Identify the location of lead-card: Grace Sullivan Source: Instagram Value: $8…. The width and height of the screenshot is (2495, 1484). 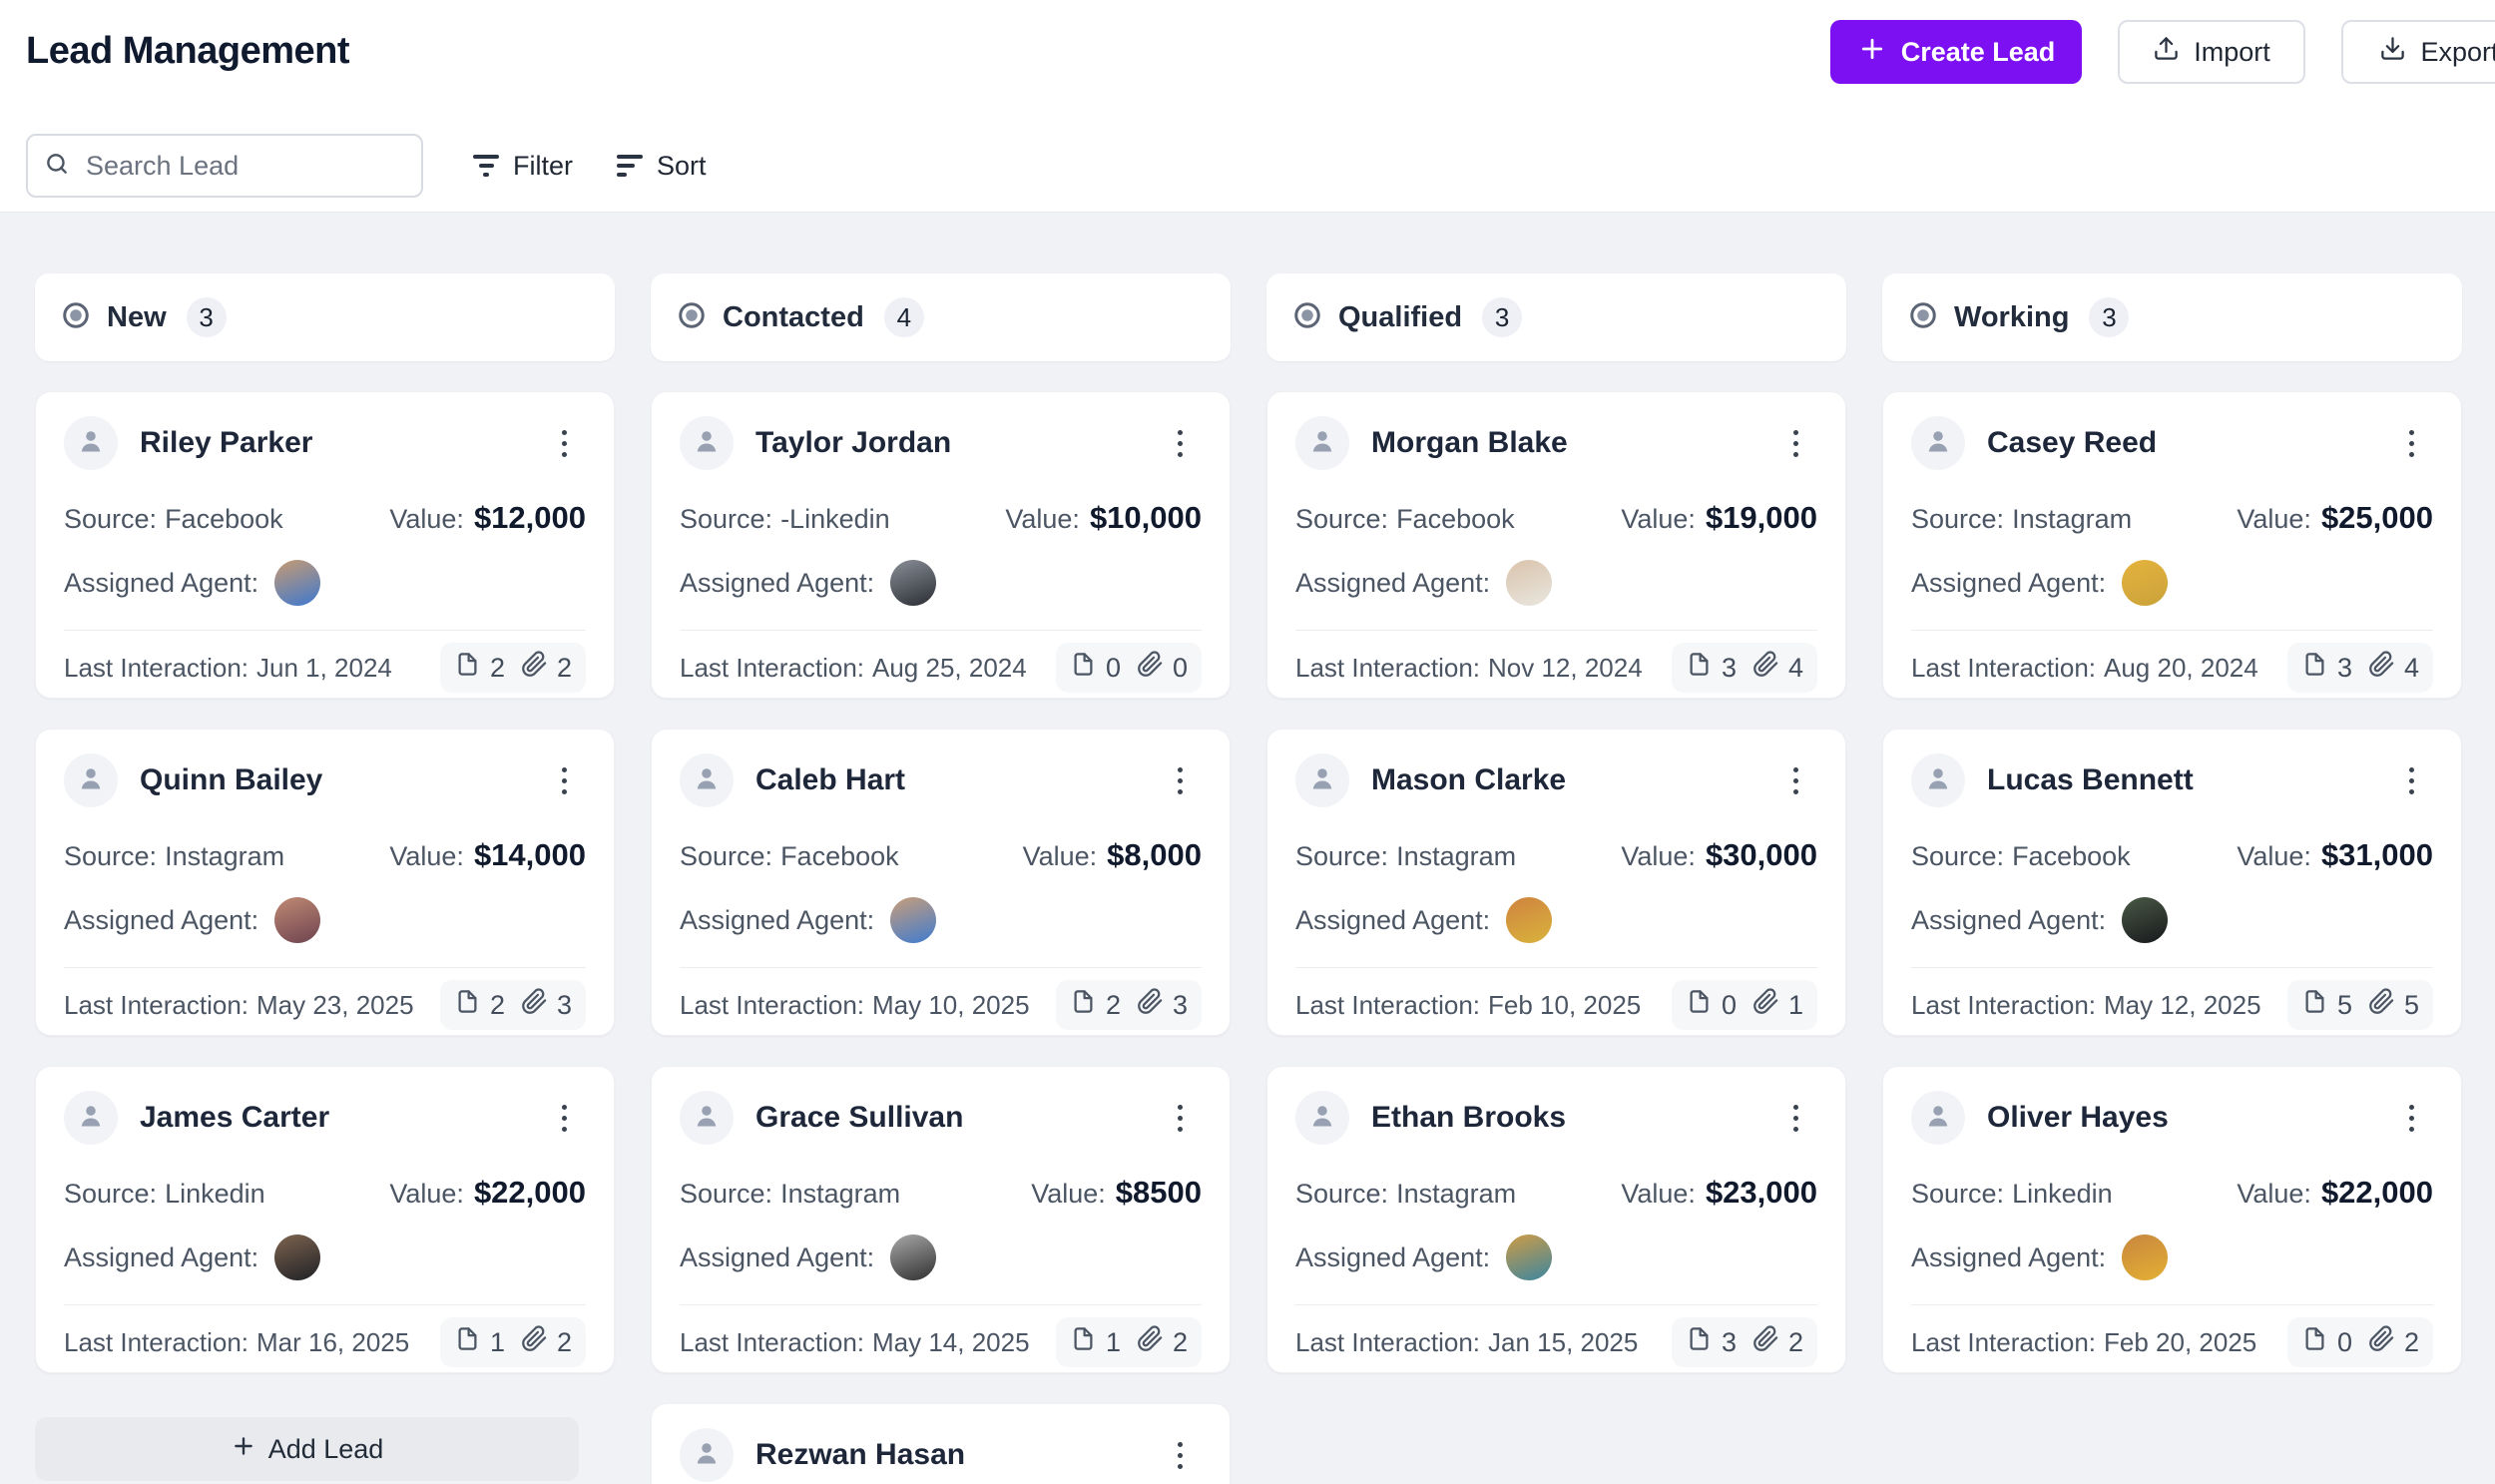
(941, 1219).